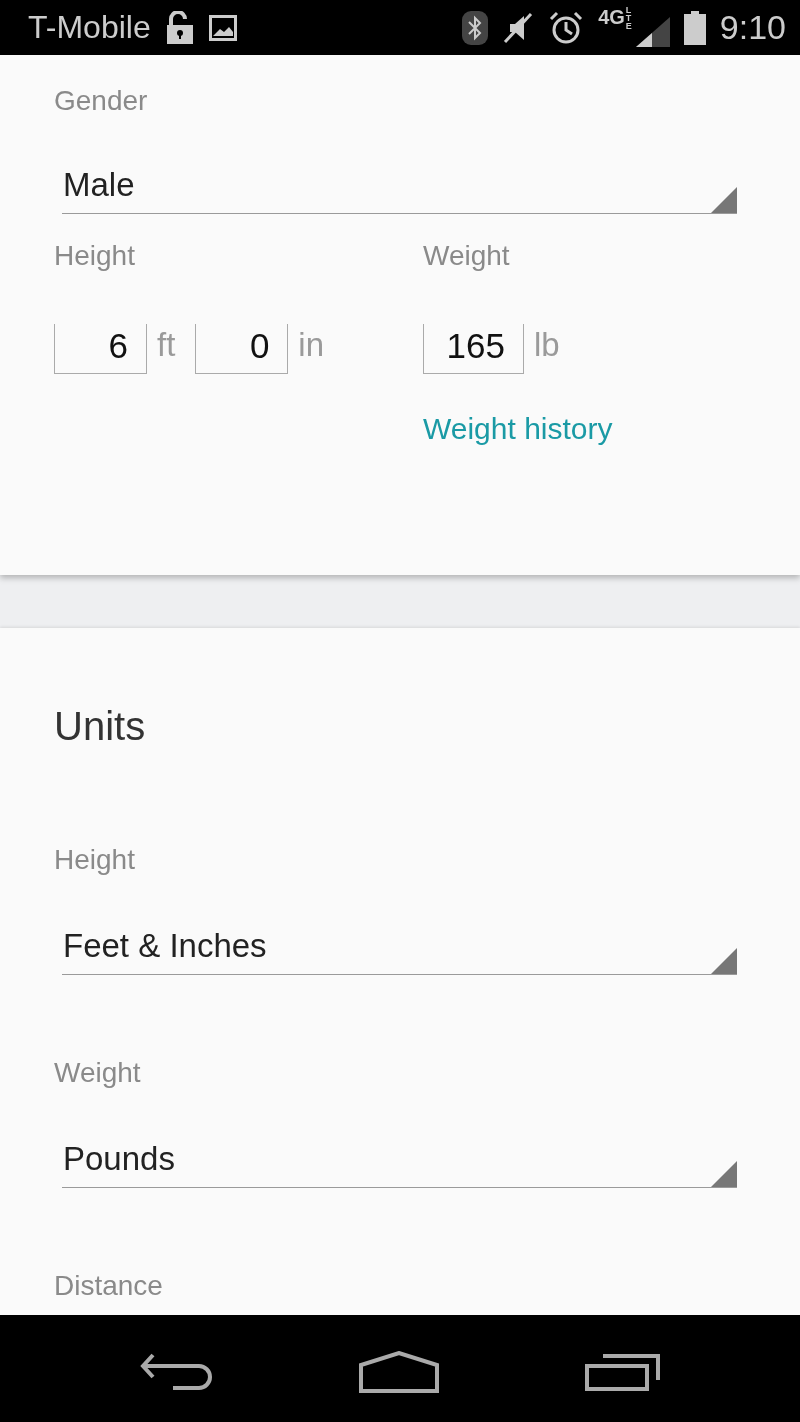 This screenshot has width=800, height=1422. I want to click on bluetooth-icon, so click(475, 27).